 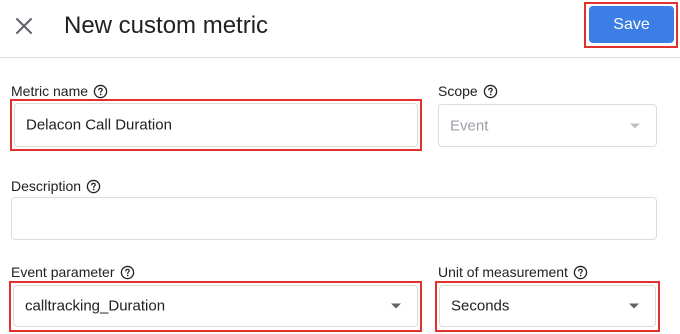 I want to click on scope-label: Scope, so click(x=468, y=91).